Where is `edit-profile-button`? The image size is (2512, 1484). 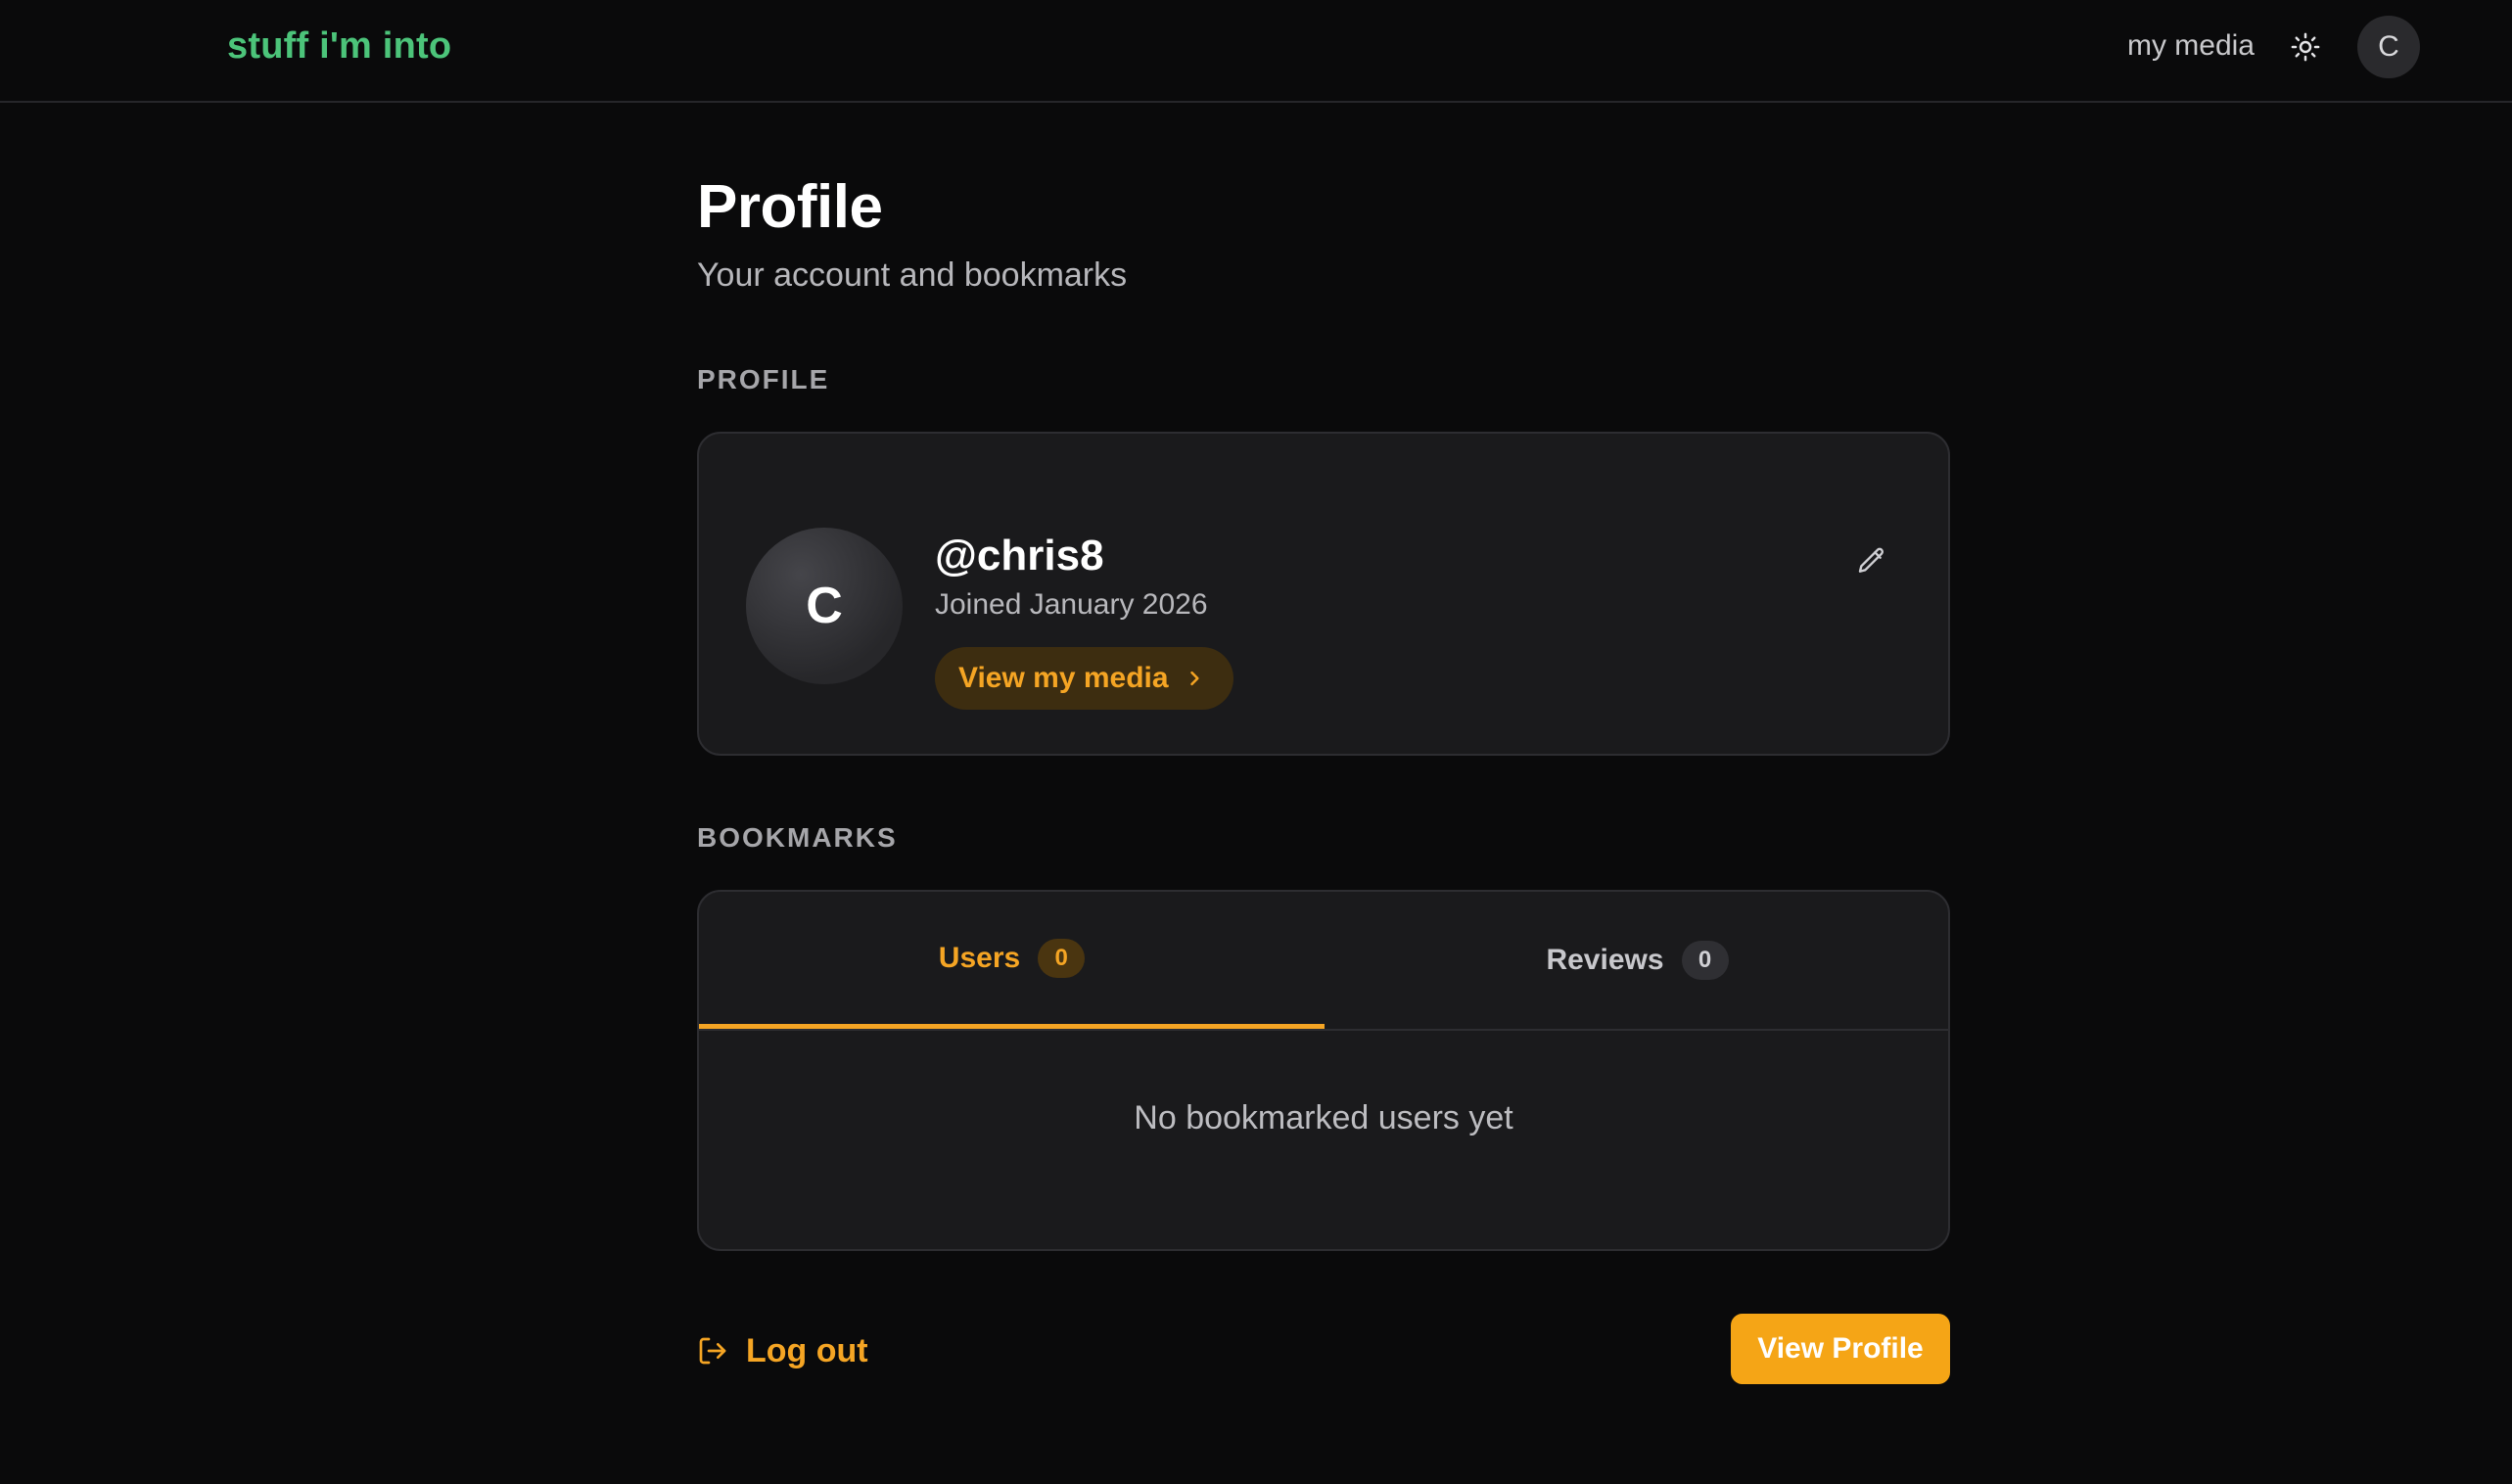 edit-profile-button is located at coordinates (1871, 560).